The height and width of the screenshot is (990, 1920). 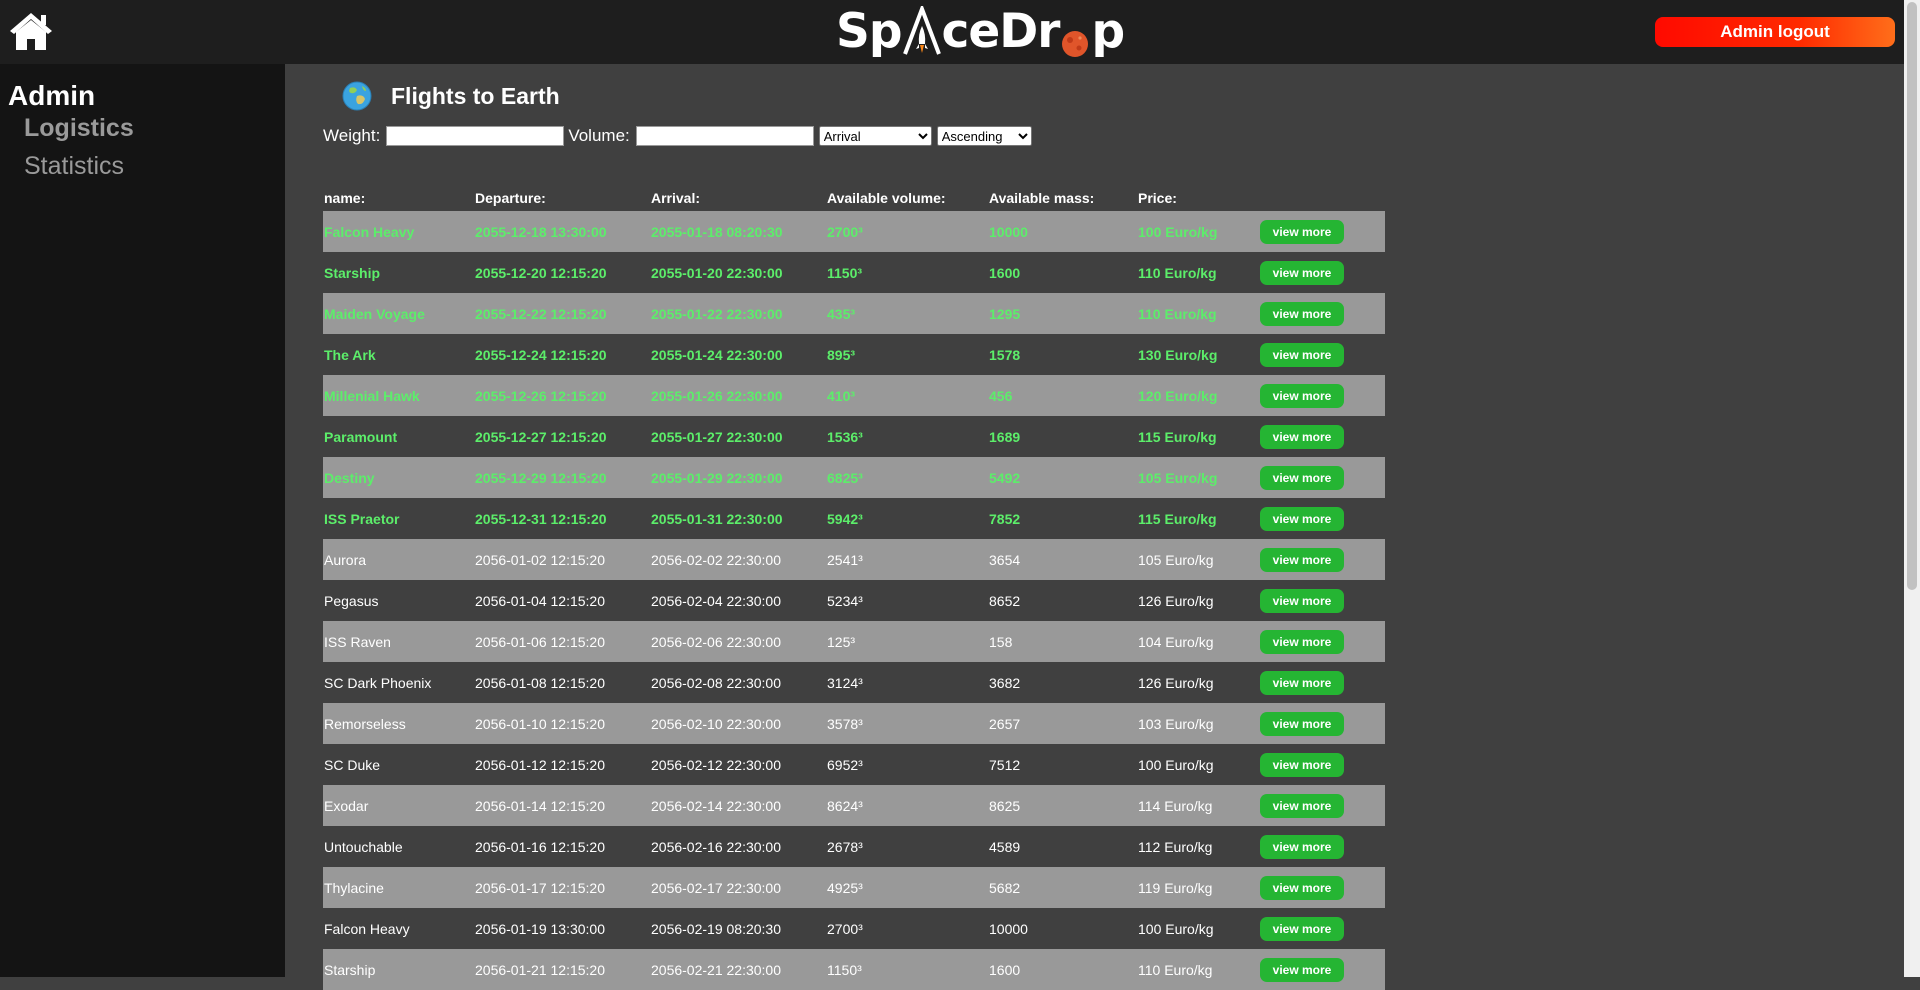 What do you see at coordinates (475, 95) in the screenshot?
I see `page-title: Flights to Earth` at bounding box center [475, 95].